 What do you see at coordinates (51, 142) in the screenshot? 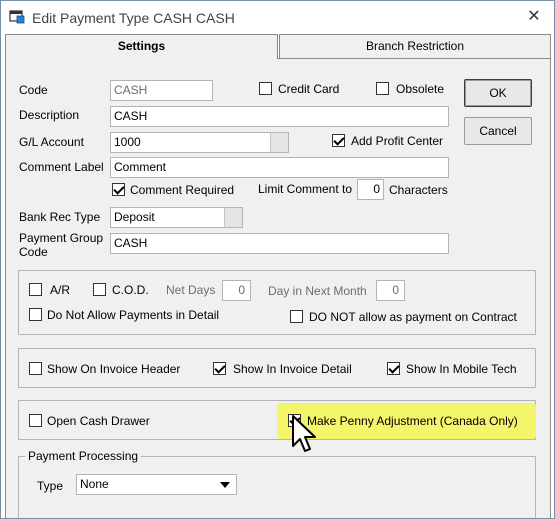
I see `gl-account-label: G/L Account` at bounding box center [51, 142].